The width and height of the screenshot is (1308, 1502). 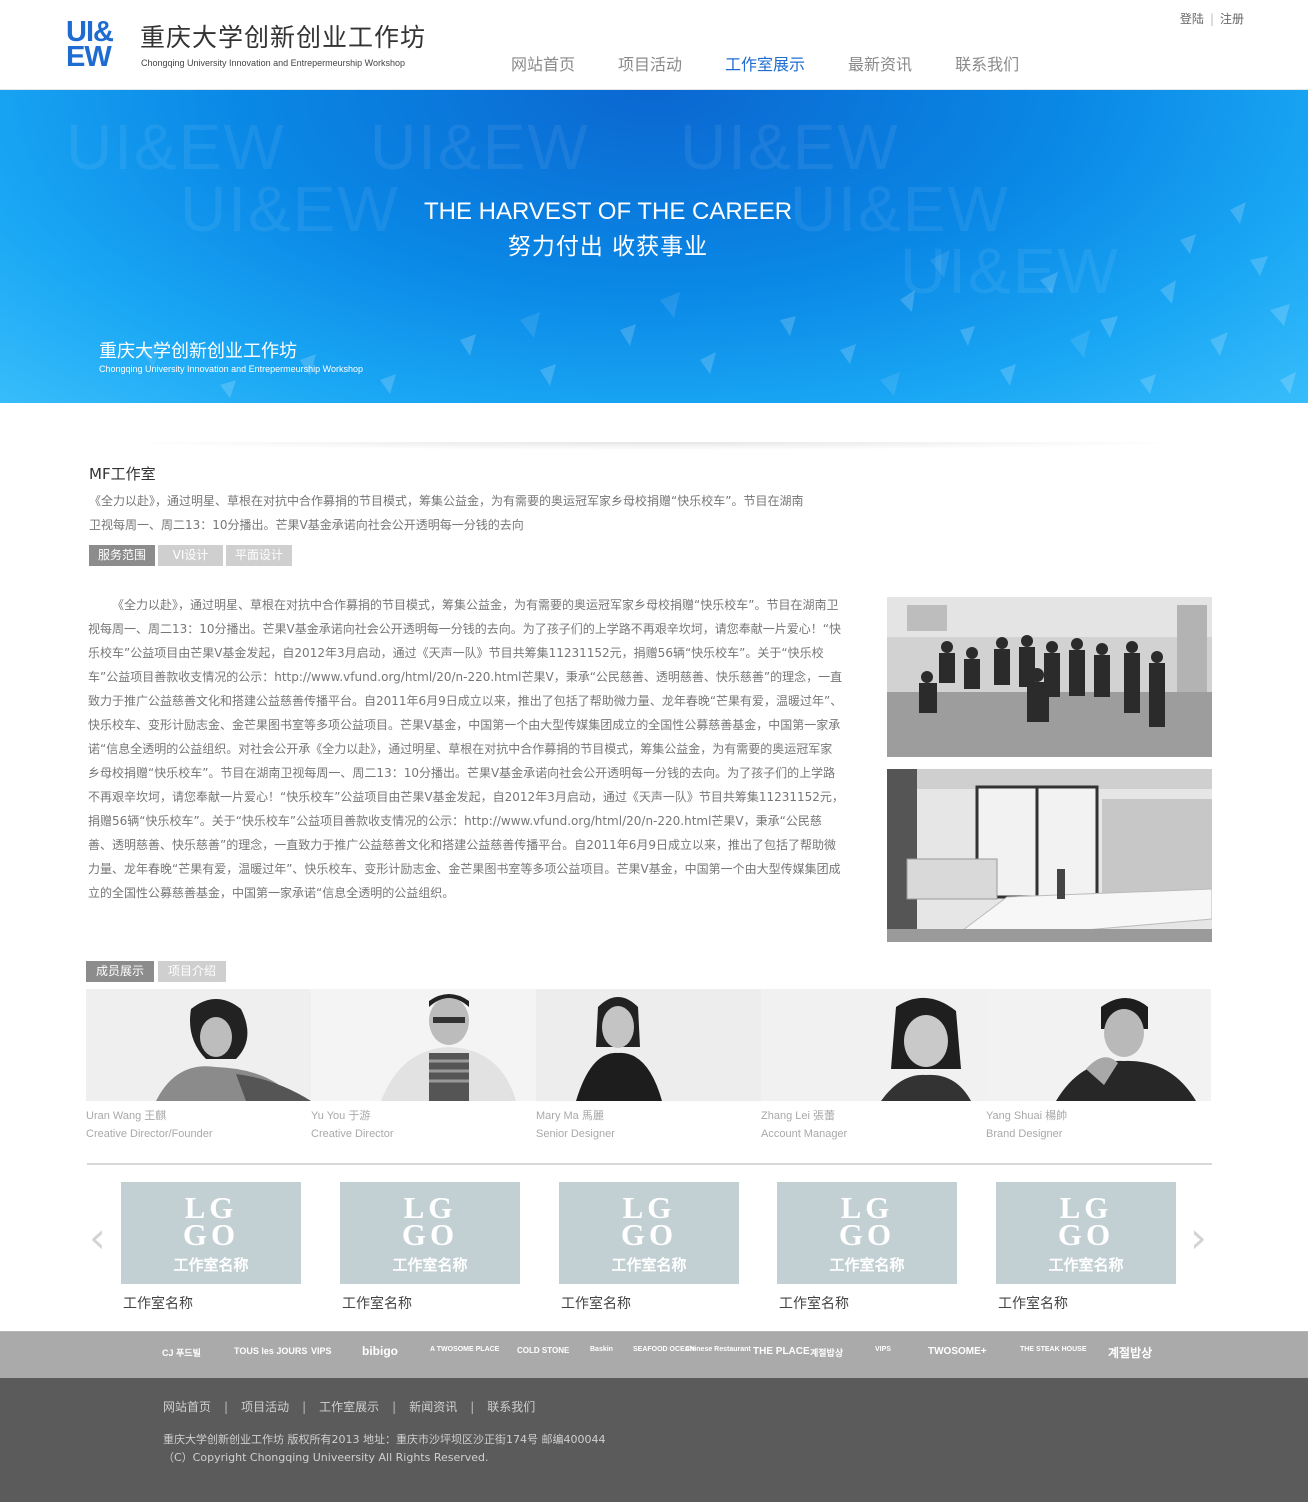 I want to click on nav-item-news: 最新资讯, so click(x=880, y=63).